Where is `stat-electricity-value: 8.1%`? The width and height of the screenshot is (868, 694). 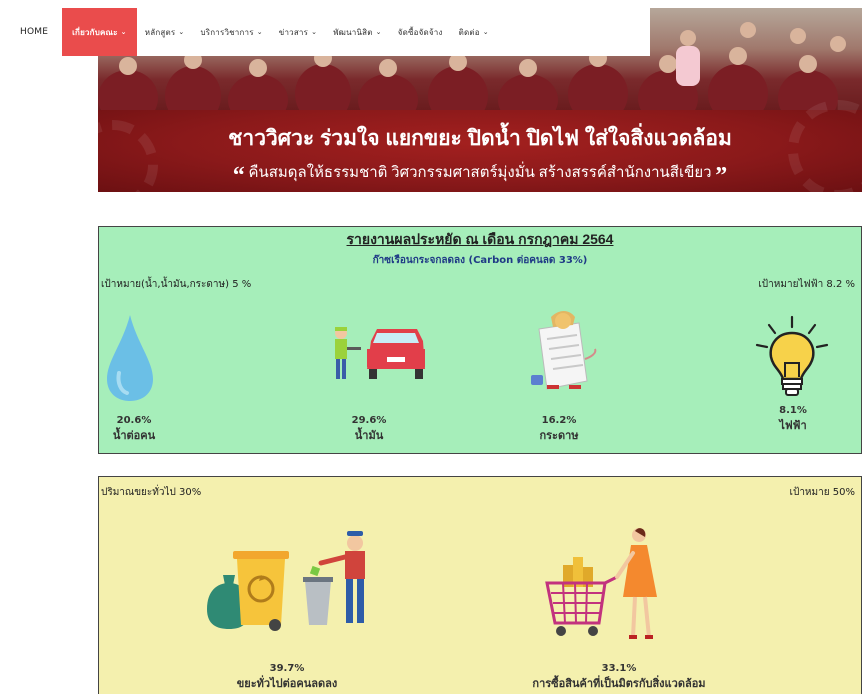 stat-electricity-value: 8.1% is located at coordinates (793, 410).